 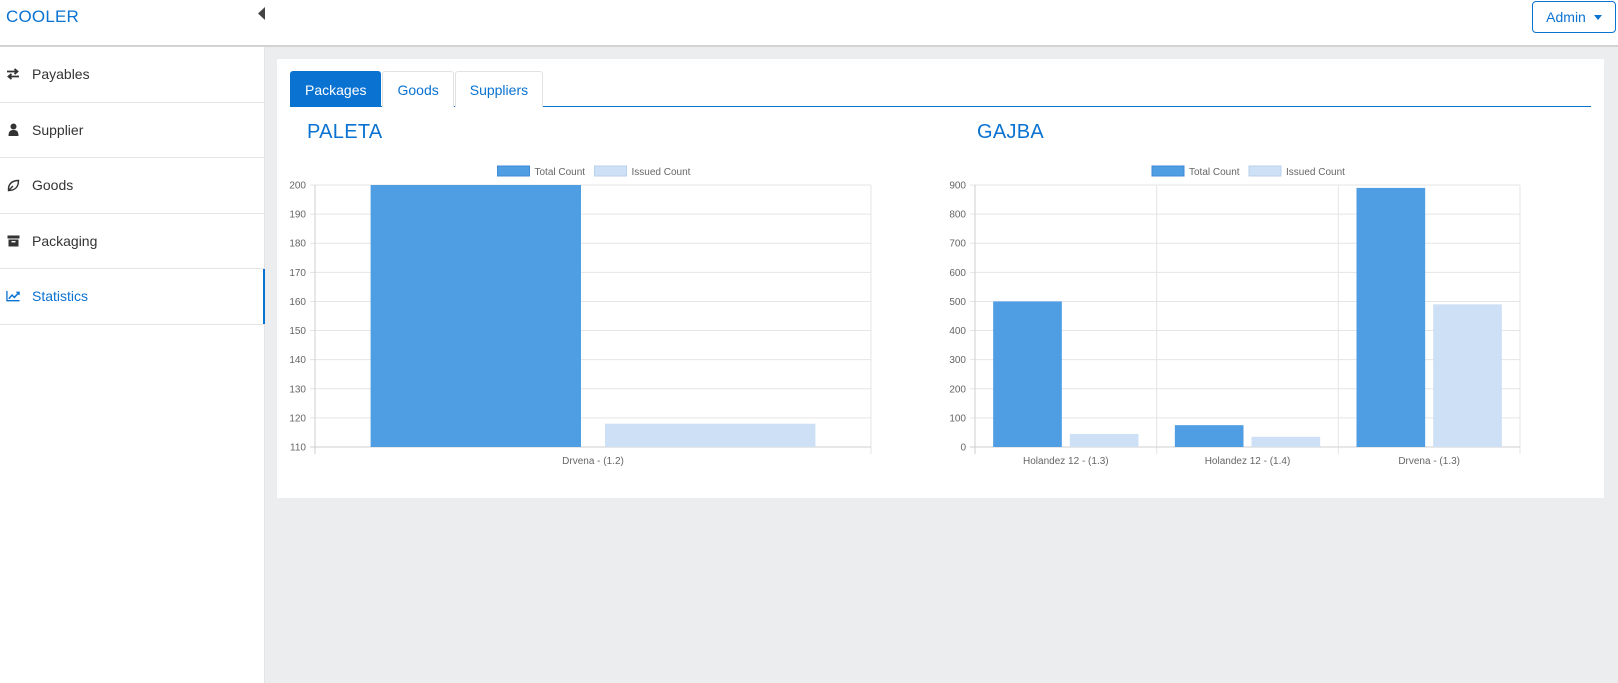 I want to click on exchange-icon, so click(x=13, y=74).